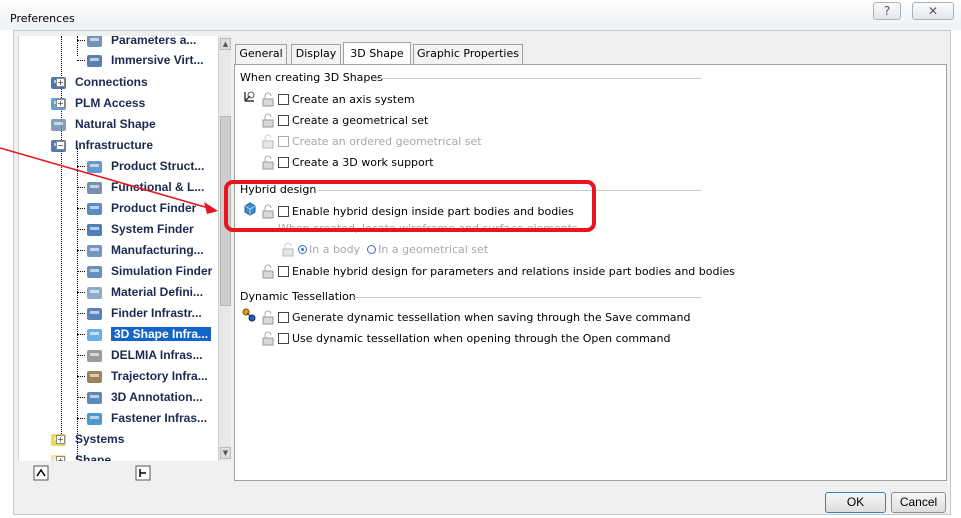 Image resolution: width=961 pixels, height=518 pixels. I want to click on ok-button: OK, so click(855, 502).